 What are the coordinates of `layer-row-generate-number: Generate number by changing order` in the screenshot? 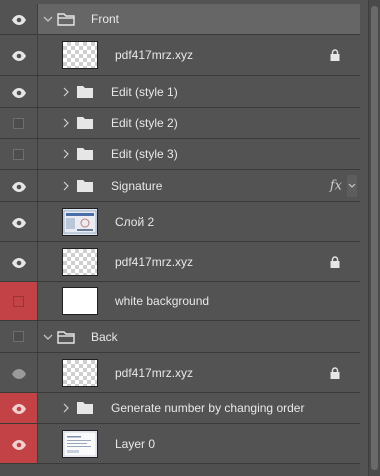 It's located at (180, 408).